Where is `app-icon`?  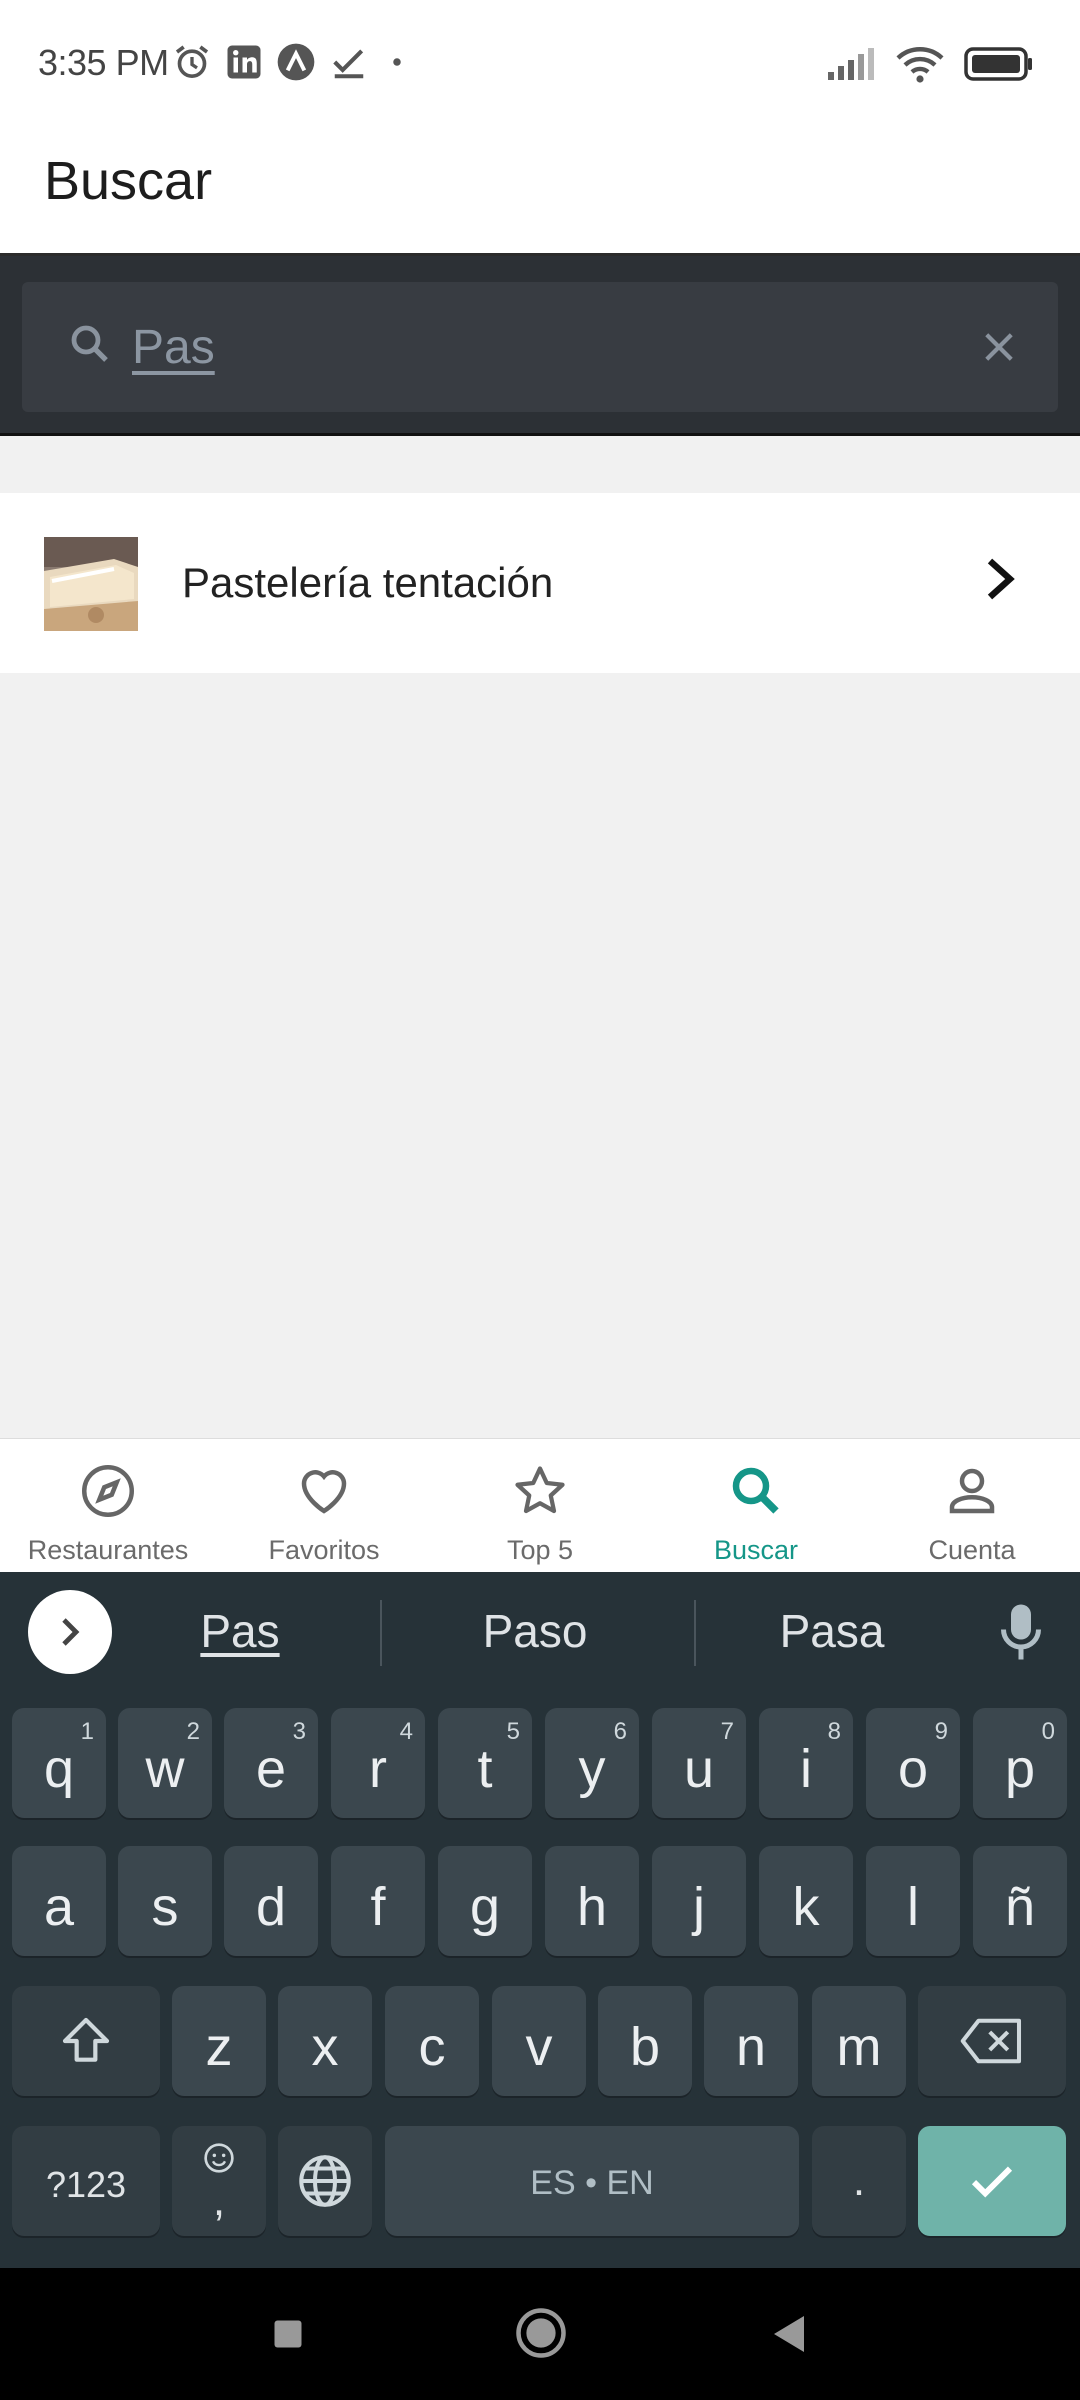
app-icon is located at coordinates (296, 62).